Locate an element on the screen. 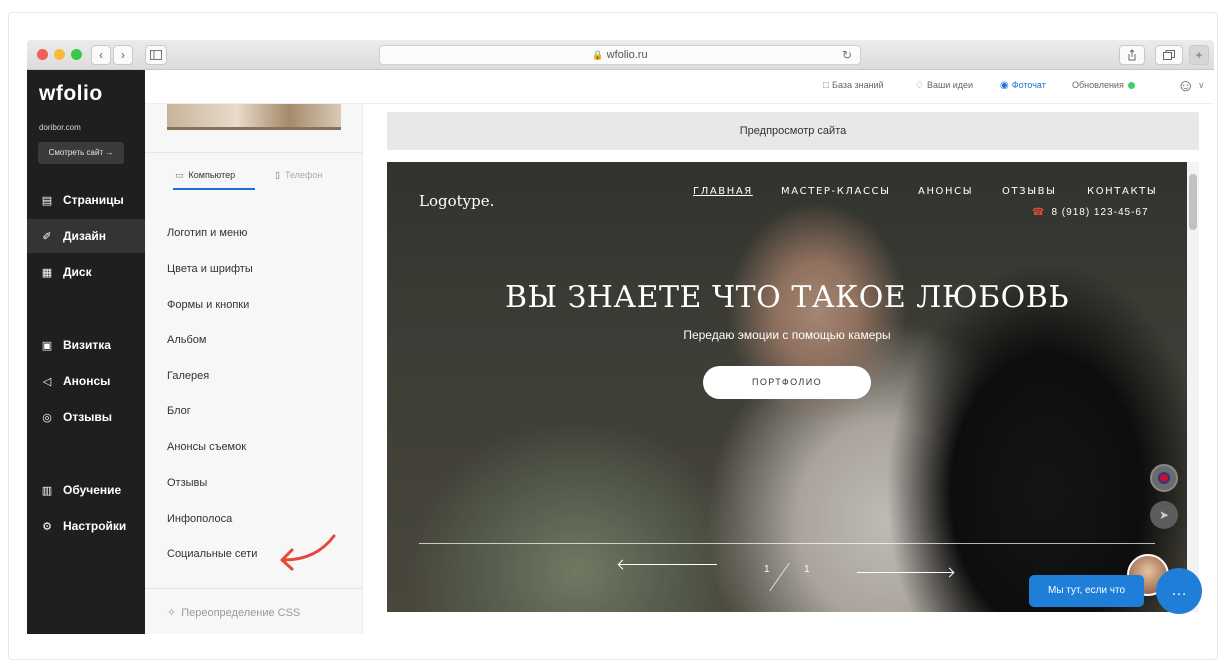 Image resolution: width=1223 pixels, height=666 pixels. sidebar-item-settings: ⚙ Настройки is located at coordinates (86, 526).